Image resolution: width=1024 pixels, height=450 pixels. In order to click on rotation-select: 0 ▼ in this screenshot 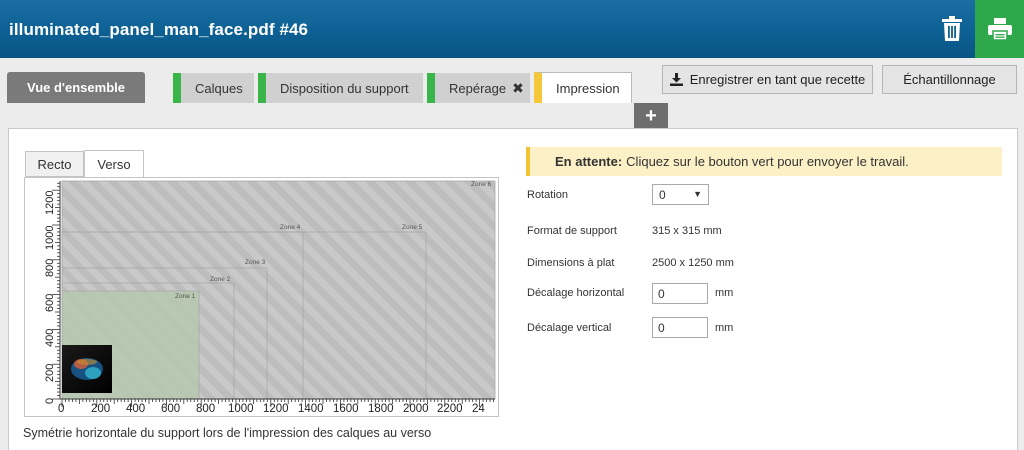, I will do `click(680, 194)`.